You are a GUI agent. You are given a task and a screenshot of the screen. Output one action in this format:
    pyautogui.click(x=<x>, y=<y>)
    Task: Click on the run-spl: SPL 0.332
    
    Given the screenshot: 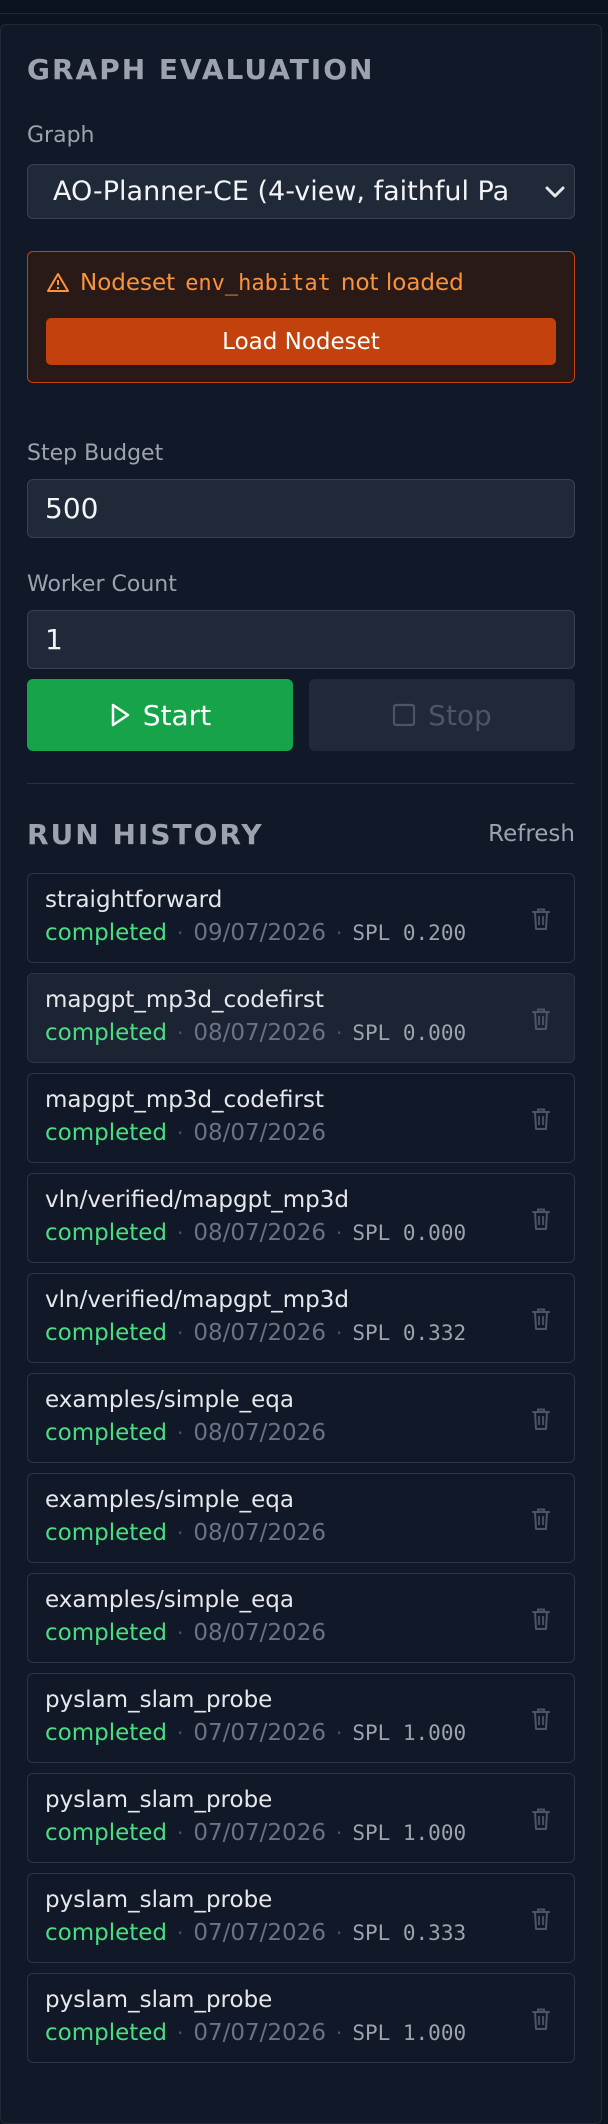 What is the action you would take?
    pyautogui.click(x=409, y=1333)
    